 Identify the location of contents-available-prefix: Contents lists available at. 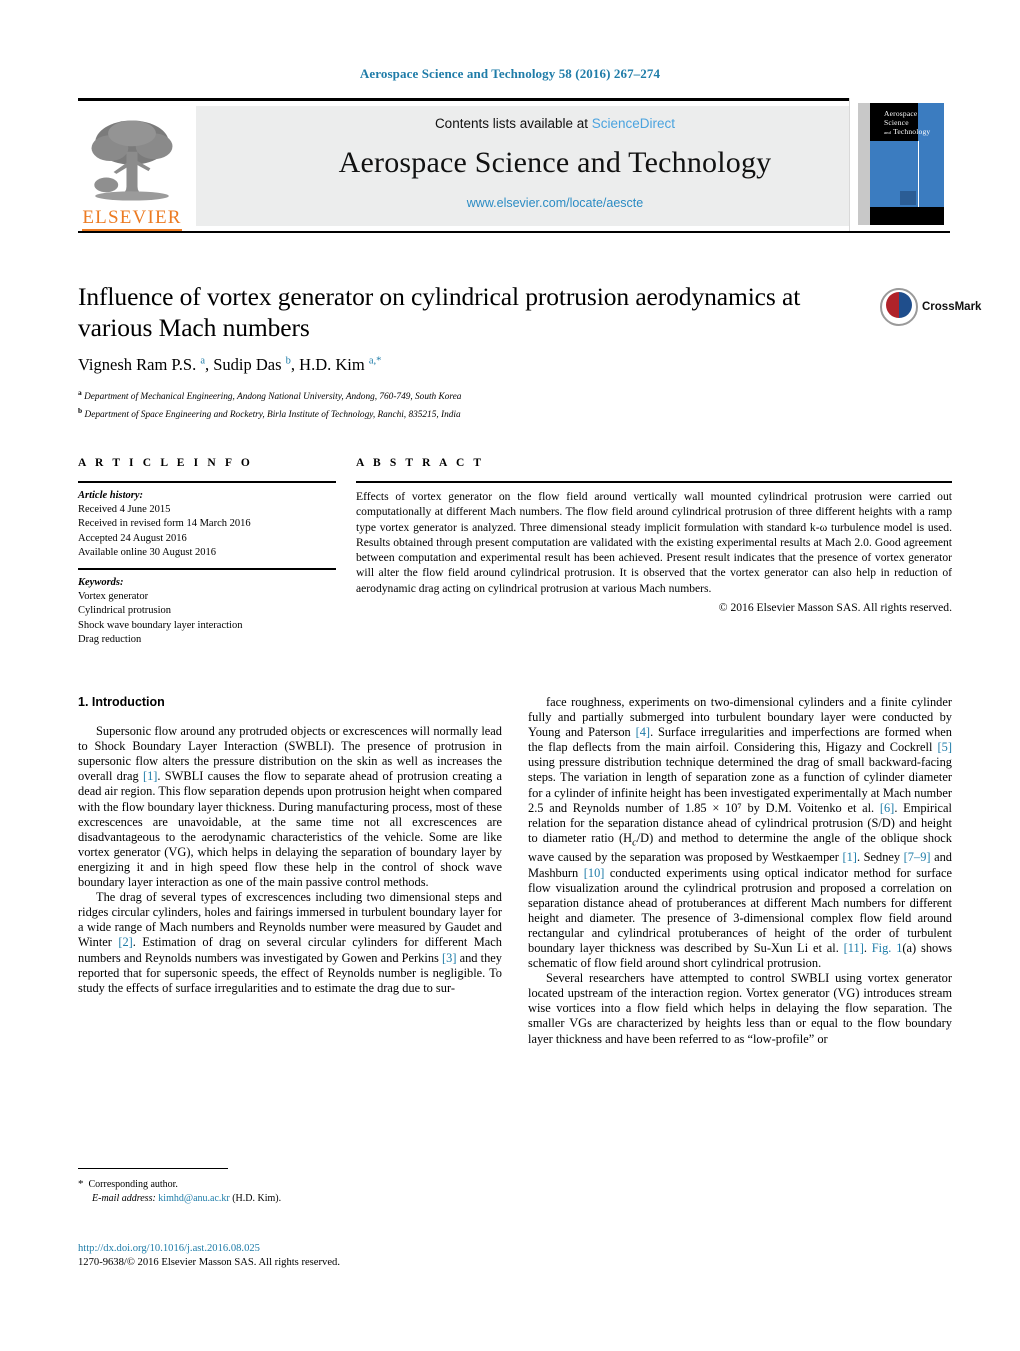
(513, 123).